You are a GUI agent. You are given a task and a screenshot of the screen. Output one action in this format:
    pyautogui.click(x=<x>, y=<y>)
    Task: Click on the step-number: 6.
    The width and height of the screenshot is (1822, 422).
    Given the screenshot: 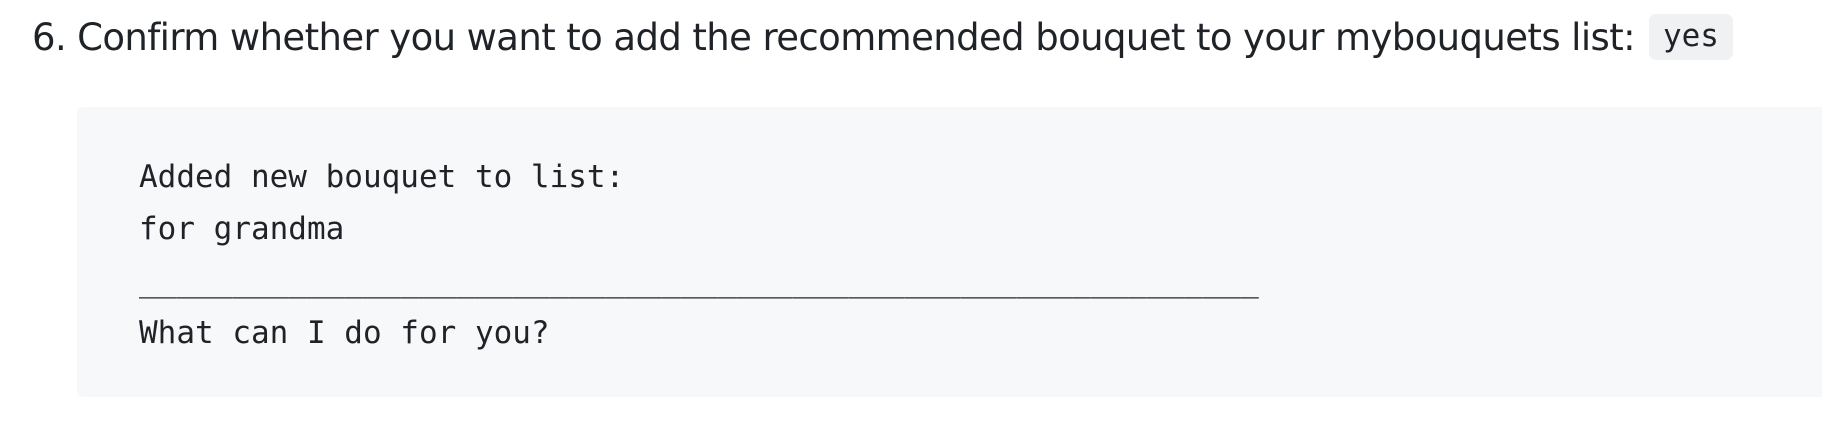 What is the action you would take?
    pyautogui.click(x=49, y=37)
    